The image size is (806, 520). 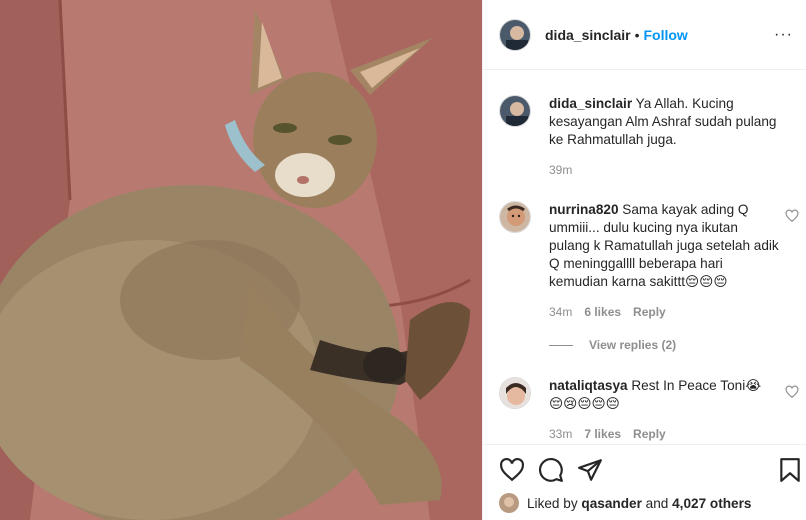 I want to click on comment-icon, so click(x=551, y=470).